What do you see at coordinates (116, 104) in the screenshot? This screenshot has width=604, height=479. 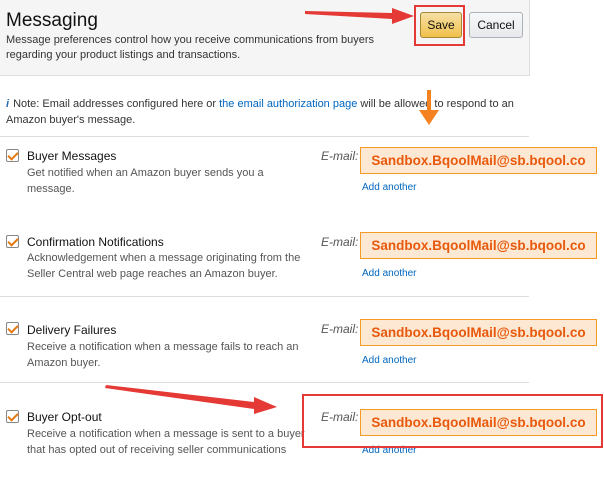 I see `note-prefix: Note: Email addresses configured here or` at bounding box center [116, 104].